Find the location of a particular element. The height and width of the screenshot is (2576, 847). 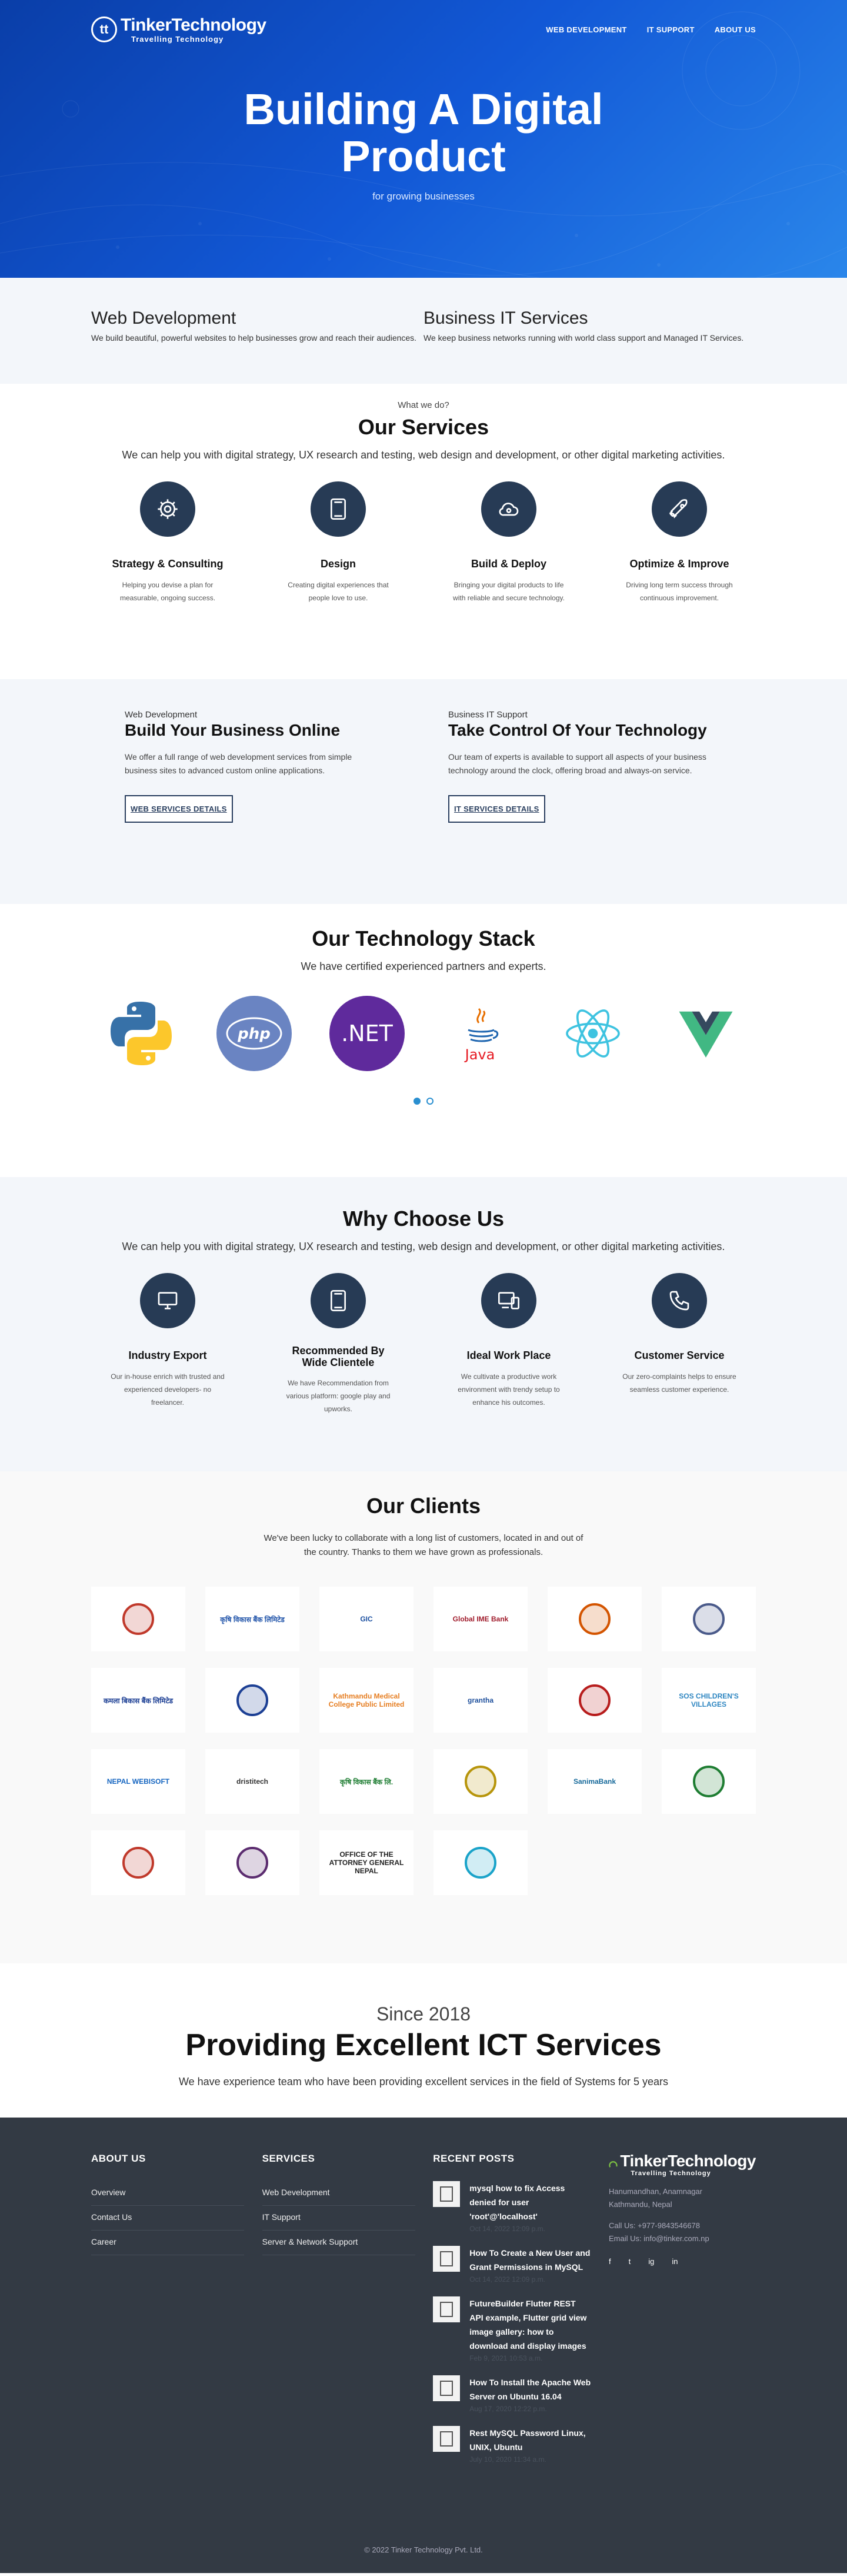

footer-link-it-support: IT Support is located at coordinates (338, 2218).